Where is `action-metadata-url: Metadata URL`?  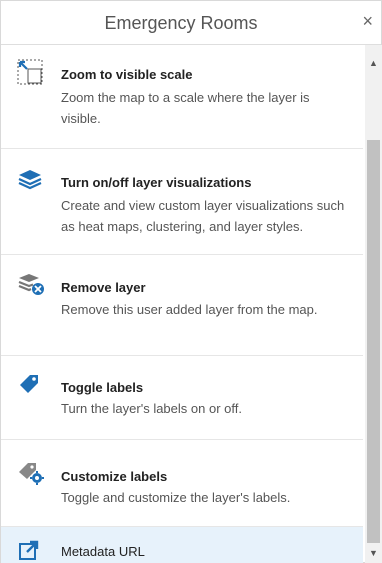 action-metadata-url: Metadata URL is located at coordinates (182, 545).